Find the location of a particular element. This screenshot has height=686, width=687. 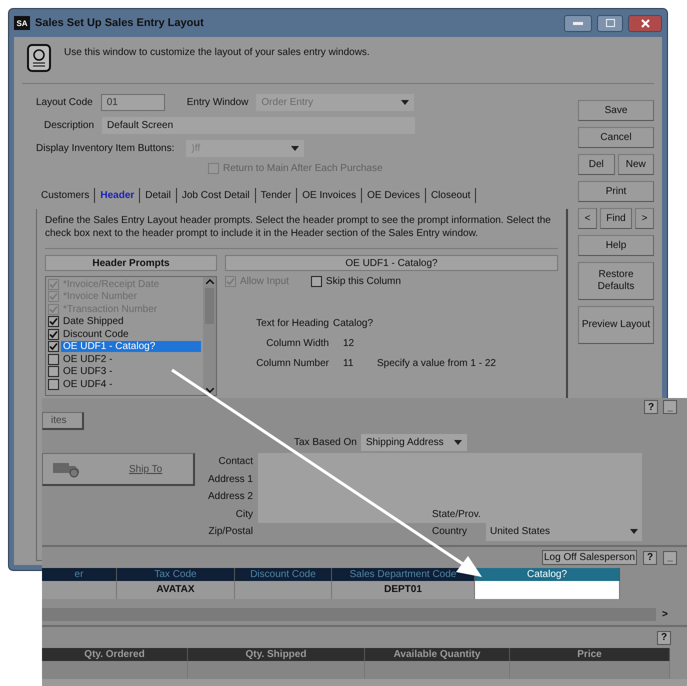

checkbox-label: Skip this Column is located at coordinates (363, 281).